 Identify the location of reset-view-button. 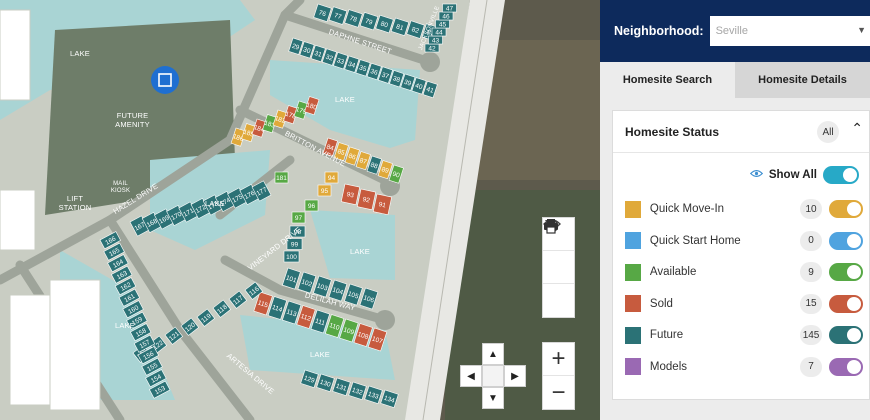
(558, 251).